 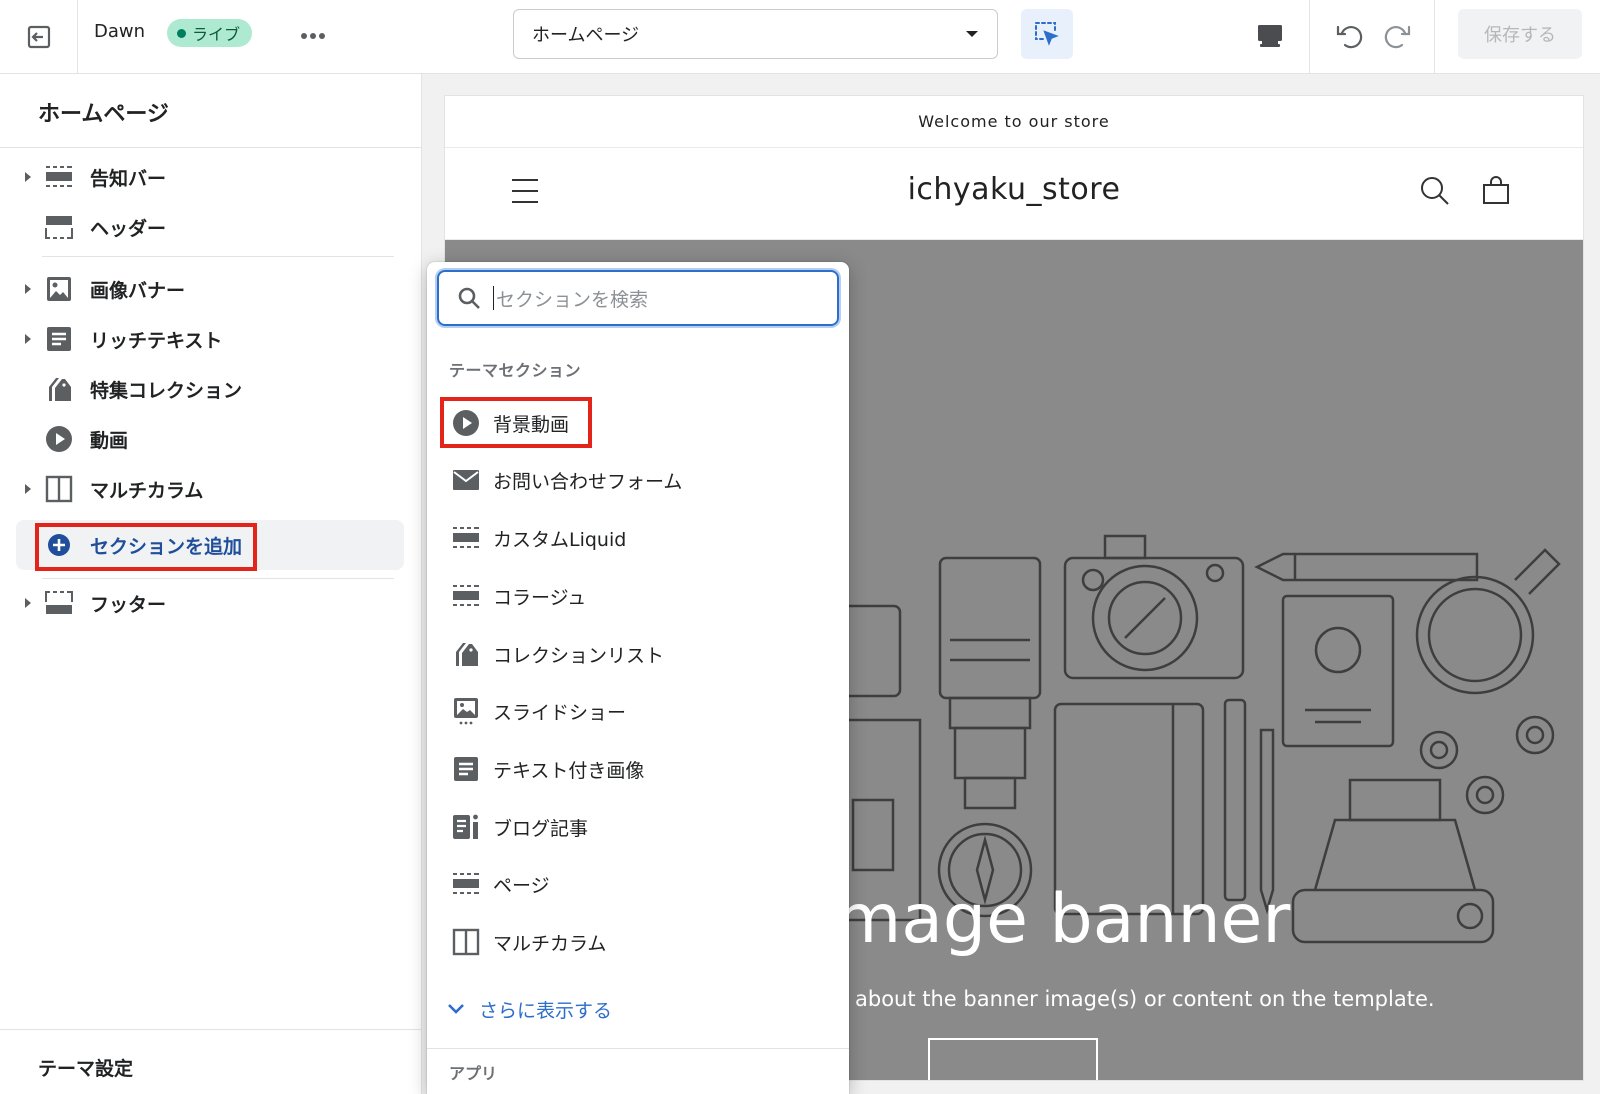 What do you see at coordinates (103, 114) in the screenshot?
I see `sidebar-title: ホームページ` at bounding box center [103, 114].